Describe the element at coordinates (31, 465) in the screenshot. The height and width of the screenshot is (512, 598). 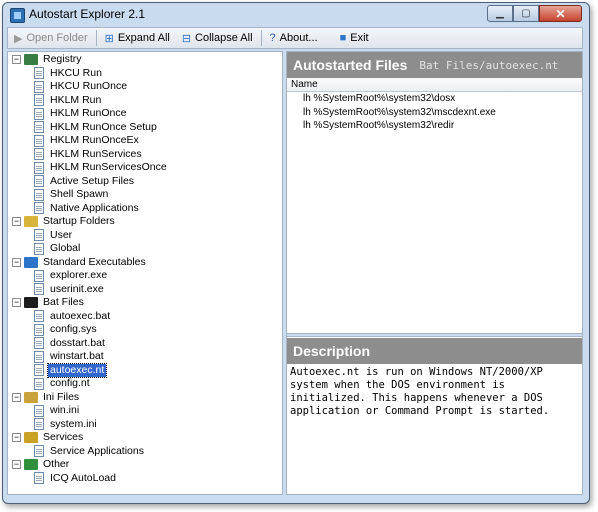
I see `other-icon` at that location.